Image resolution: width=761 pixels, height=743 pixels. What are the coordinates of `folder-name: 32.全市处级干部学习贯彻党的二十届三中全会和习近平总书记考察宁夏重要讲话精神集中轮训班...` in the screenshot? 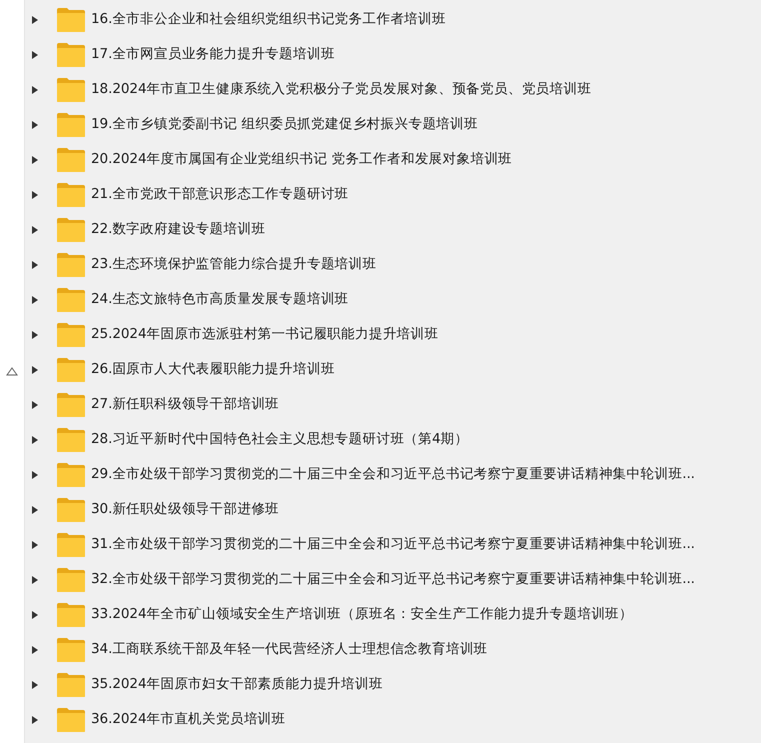 It's located at (393, 579).